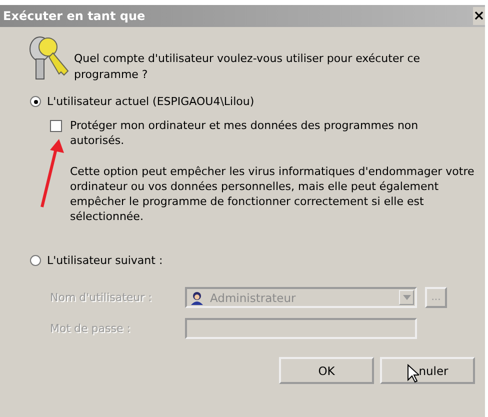 The width and height of the screenshot is (488, 417). Describe the element at coordinates (479, 16) in the screenshot. I see `close-button: ×` at that location.